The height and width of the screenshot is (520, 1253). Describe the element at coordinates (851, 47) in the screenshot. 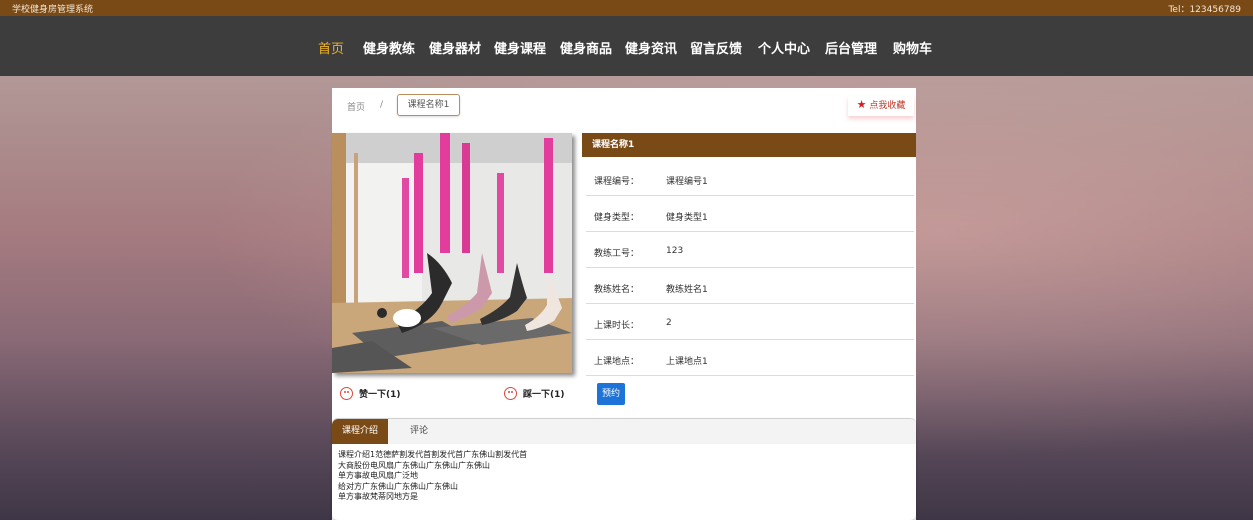

I see `nav-item-admin: 后台管理` at that location.